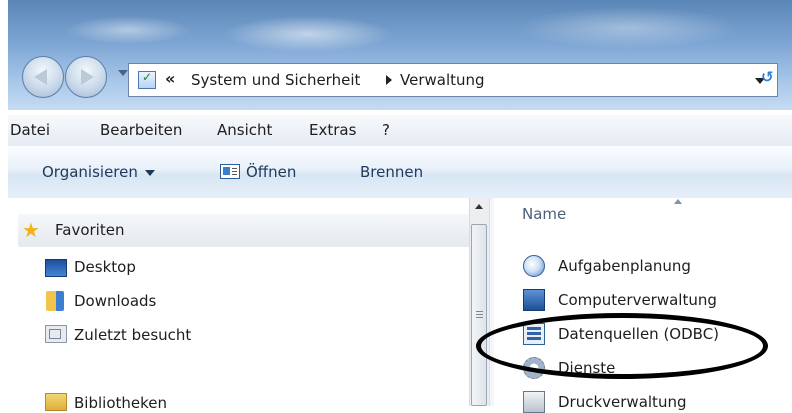 This screenshot has height=413, width=792. I want to click on computer-management-icon, so click(534, 300).